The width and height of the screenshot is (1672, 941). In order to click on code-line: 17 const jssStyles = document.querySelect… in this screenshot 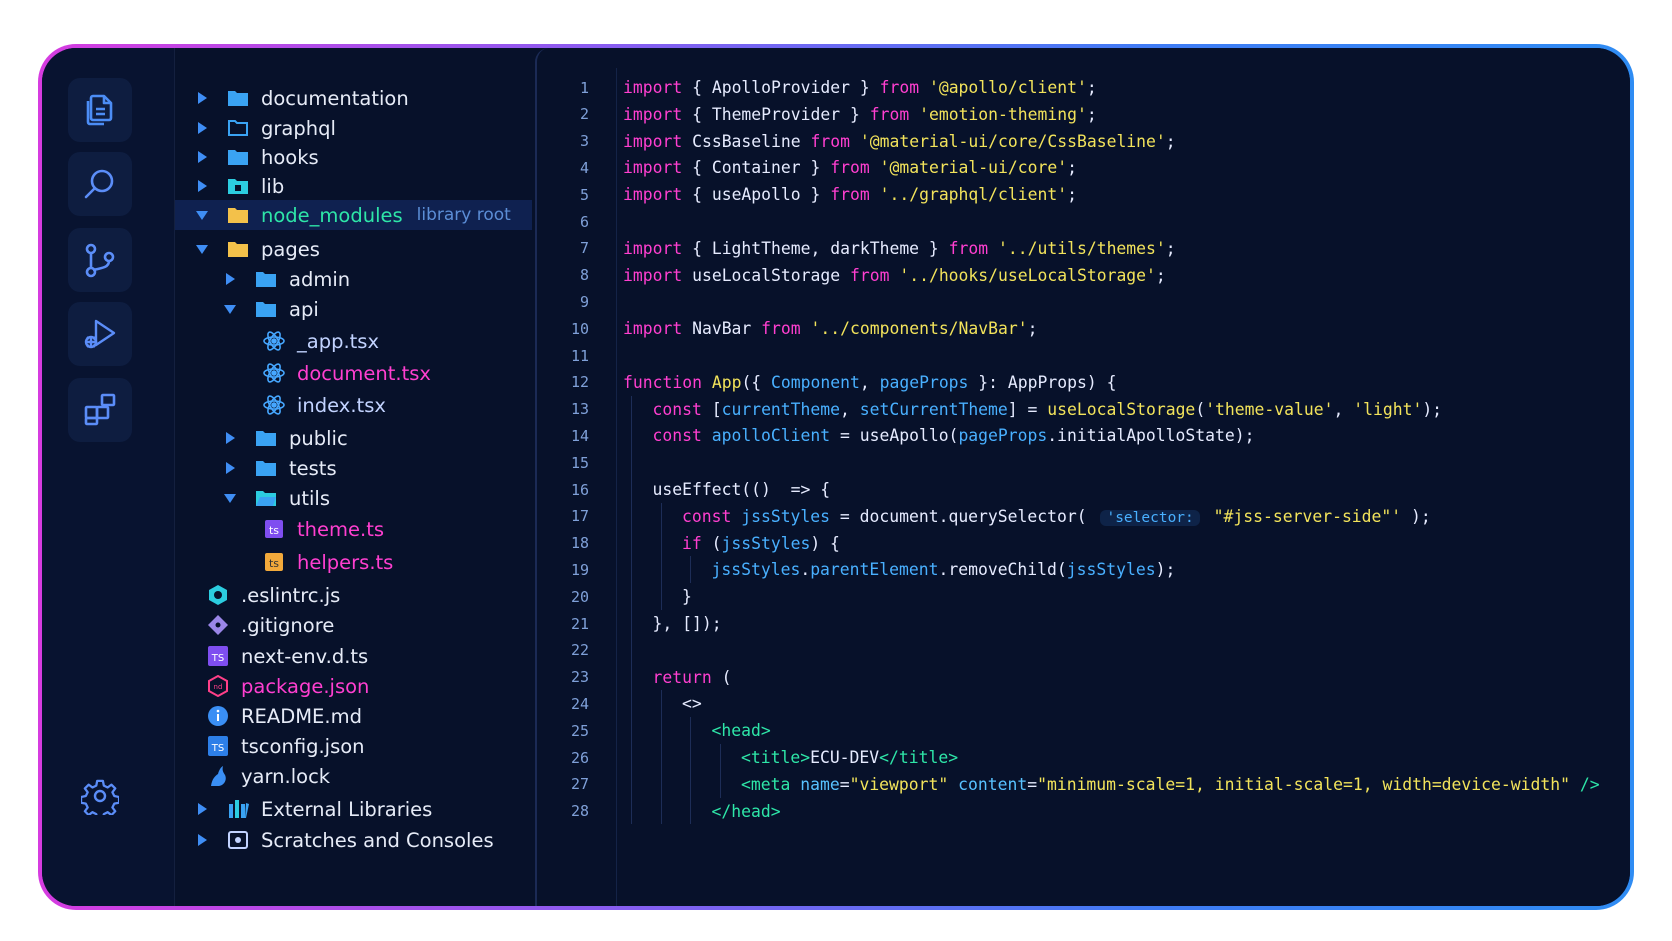, I will do `click(1083, 516)`.